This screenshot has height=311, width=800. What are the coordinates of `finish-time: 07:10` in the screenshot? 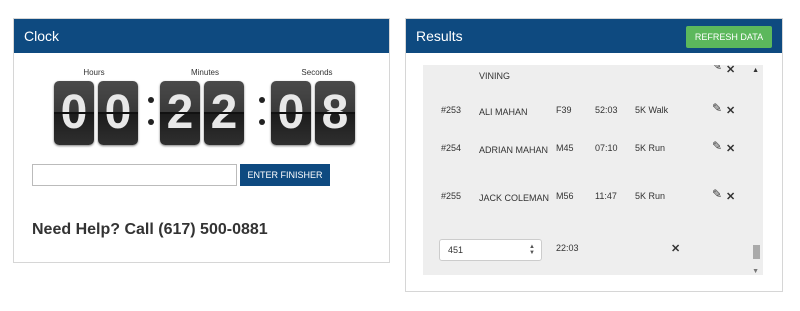 It's located at (606, 148).